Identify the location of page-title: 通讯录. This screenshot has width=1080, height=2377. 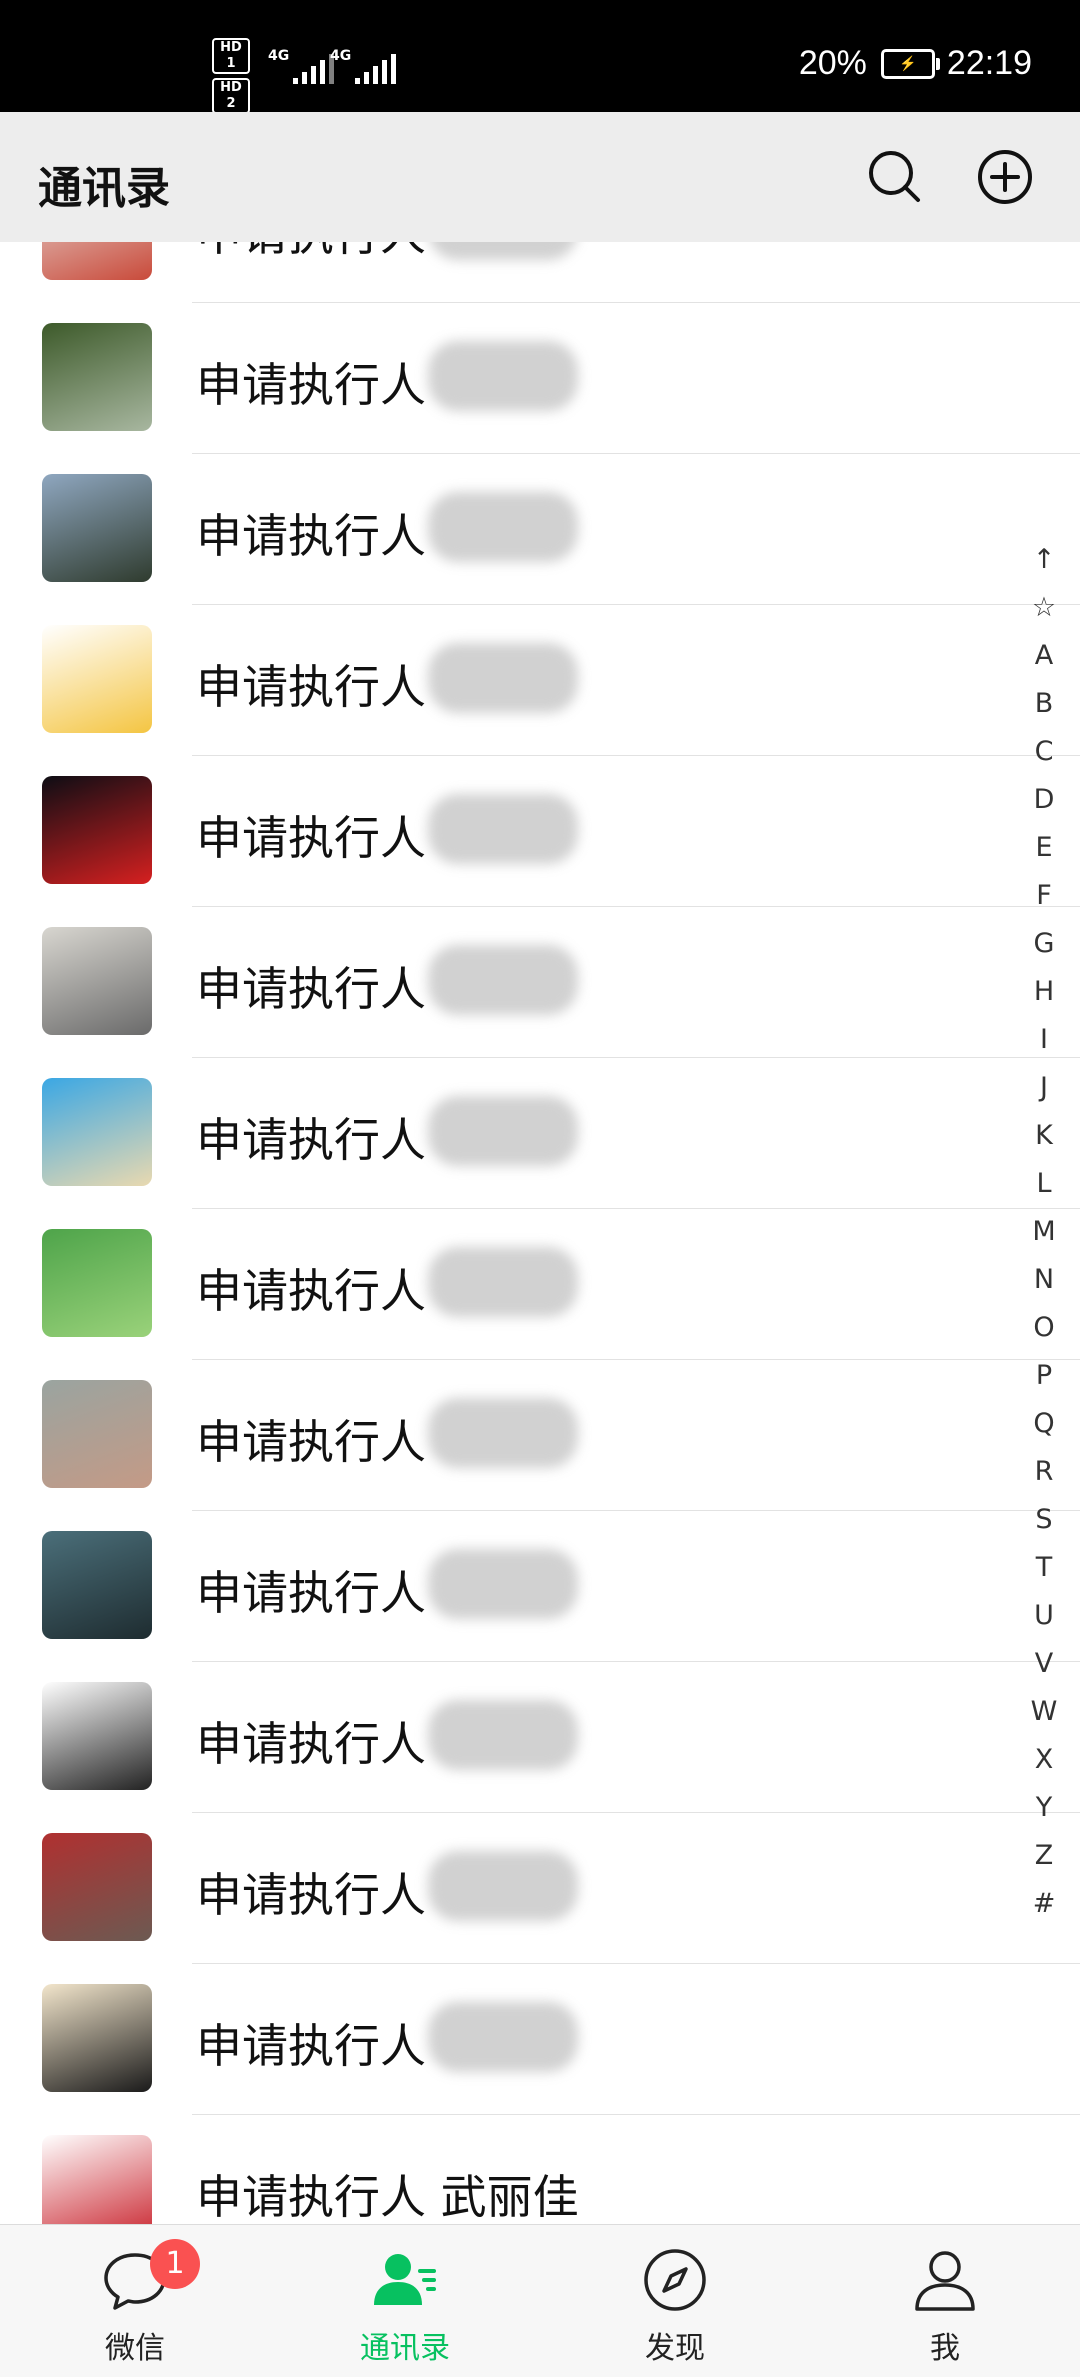
(104, 188).